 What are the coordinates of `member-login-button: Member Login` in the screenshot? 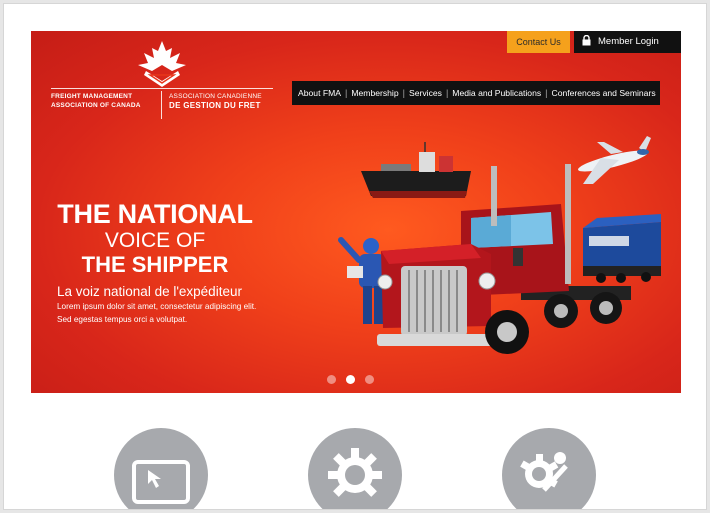 It's located at (627, 42).